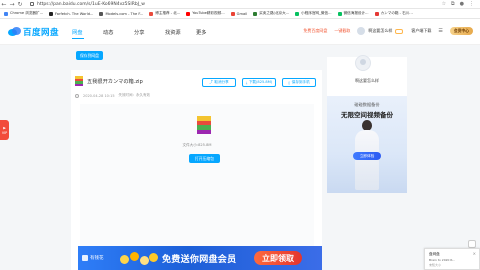 This screenshot has width=480, height=270. Describe the element at coordinates (367, 156) in the screenshot. I see `ad-try-button: 立即体验` at that location.